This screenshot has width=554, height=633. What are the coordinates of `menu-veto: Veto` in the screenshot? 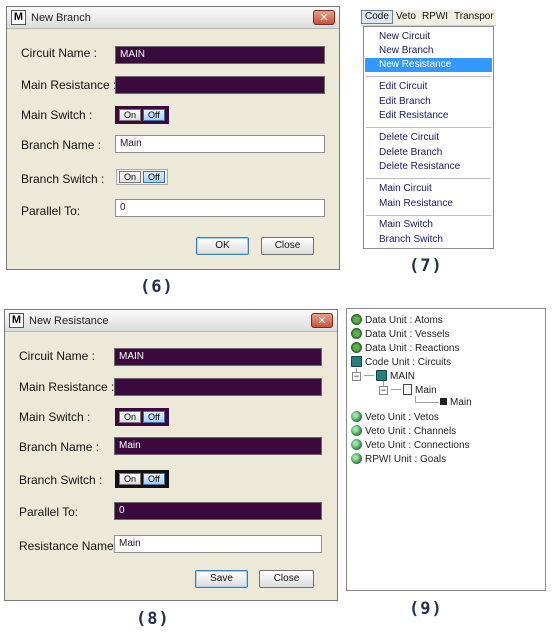 It's located at (406, 17).